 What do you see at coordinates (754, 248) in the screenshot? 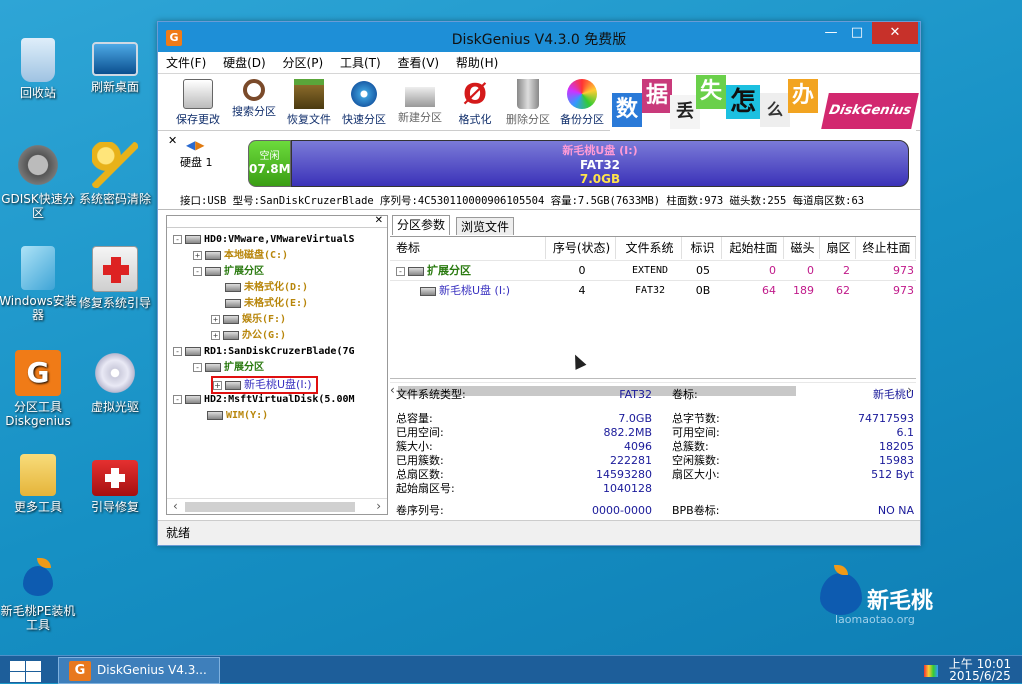
I see `col-header: 起始柱面` at bounding box center [754, 248].